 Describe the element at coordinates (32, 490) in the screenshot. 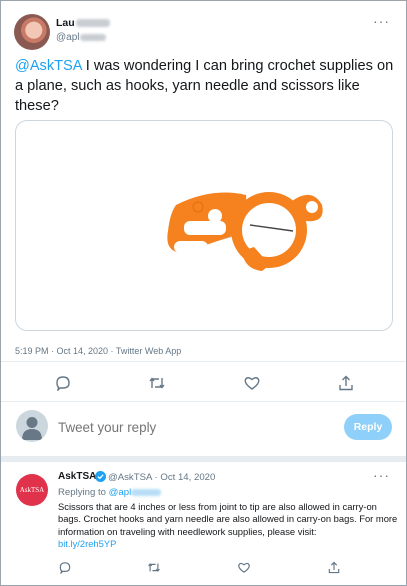

I see `asktsa-avatar: AskTSA` at that location.